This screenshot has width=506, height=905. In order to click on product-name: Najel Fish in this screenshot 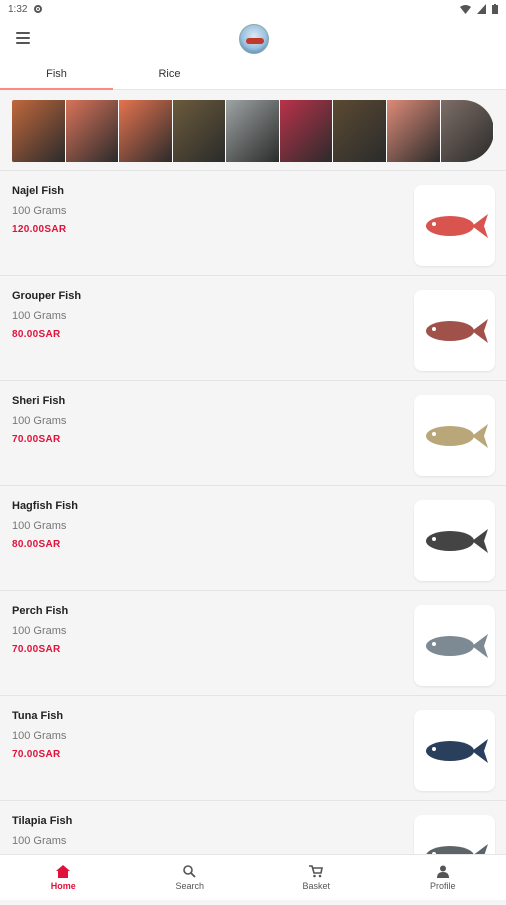, I will do `click(38, 191)`.